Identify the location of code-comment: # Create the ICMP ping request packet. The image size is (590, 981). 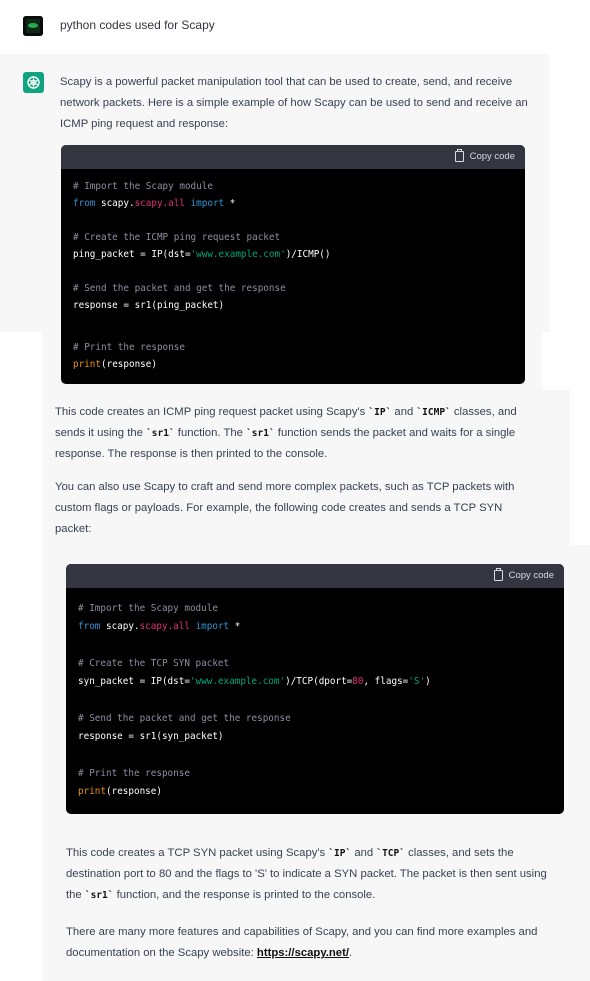
(177, 237).